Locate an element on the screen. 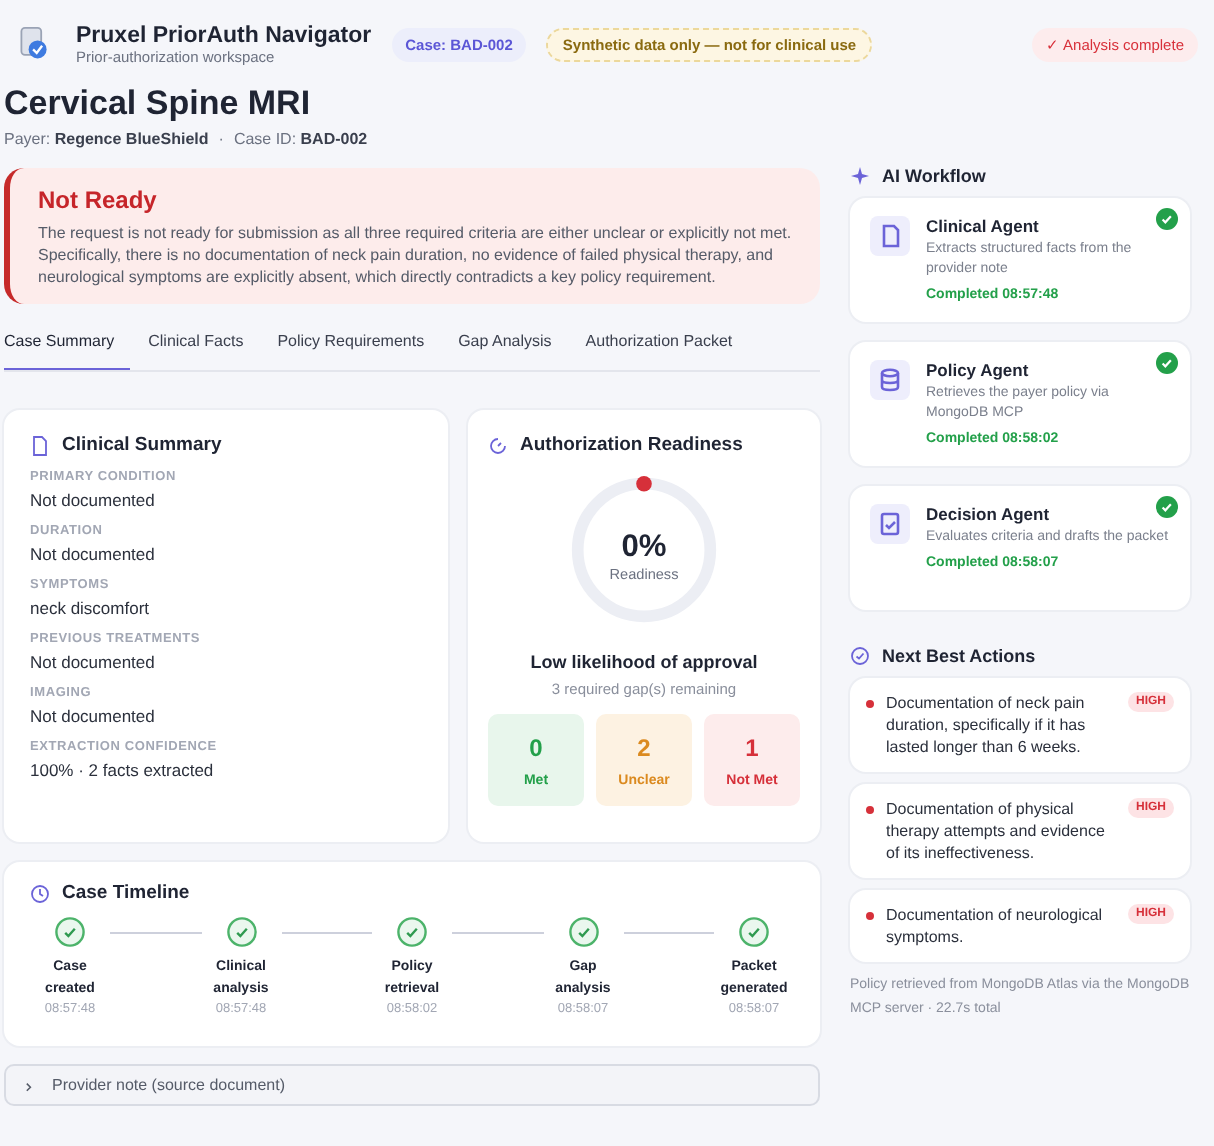  tab: Gap Analysis is located at coordinates (513, 345).